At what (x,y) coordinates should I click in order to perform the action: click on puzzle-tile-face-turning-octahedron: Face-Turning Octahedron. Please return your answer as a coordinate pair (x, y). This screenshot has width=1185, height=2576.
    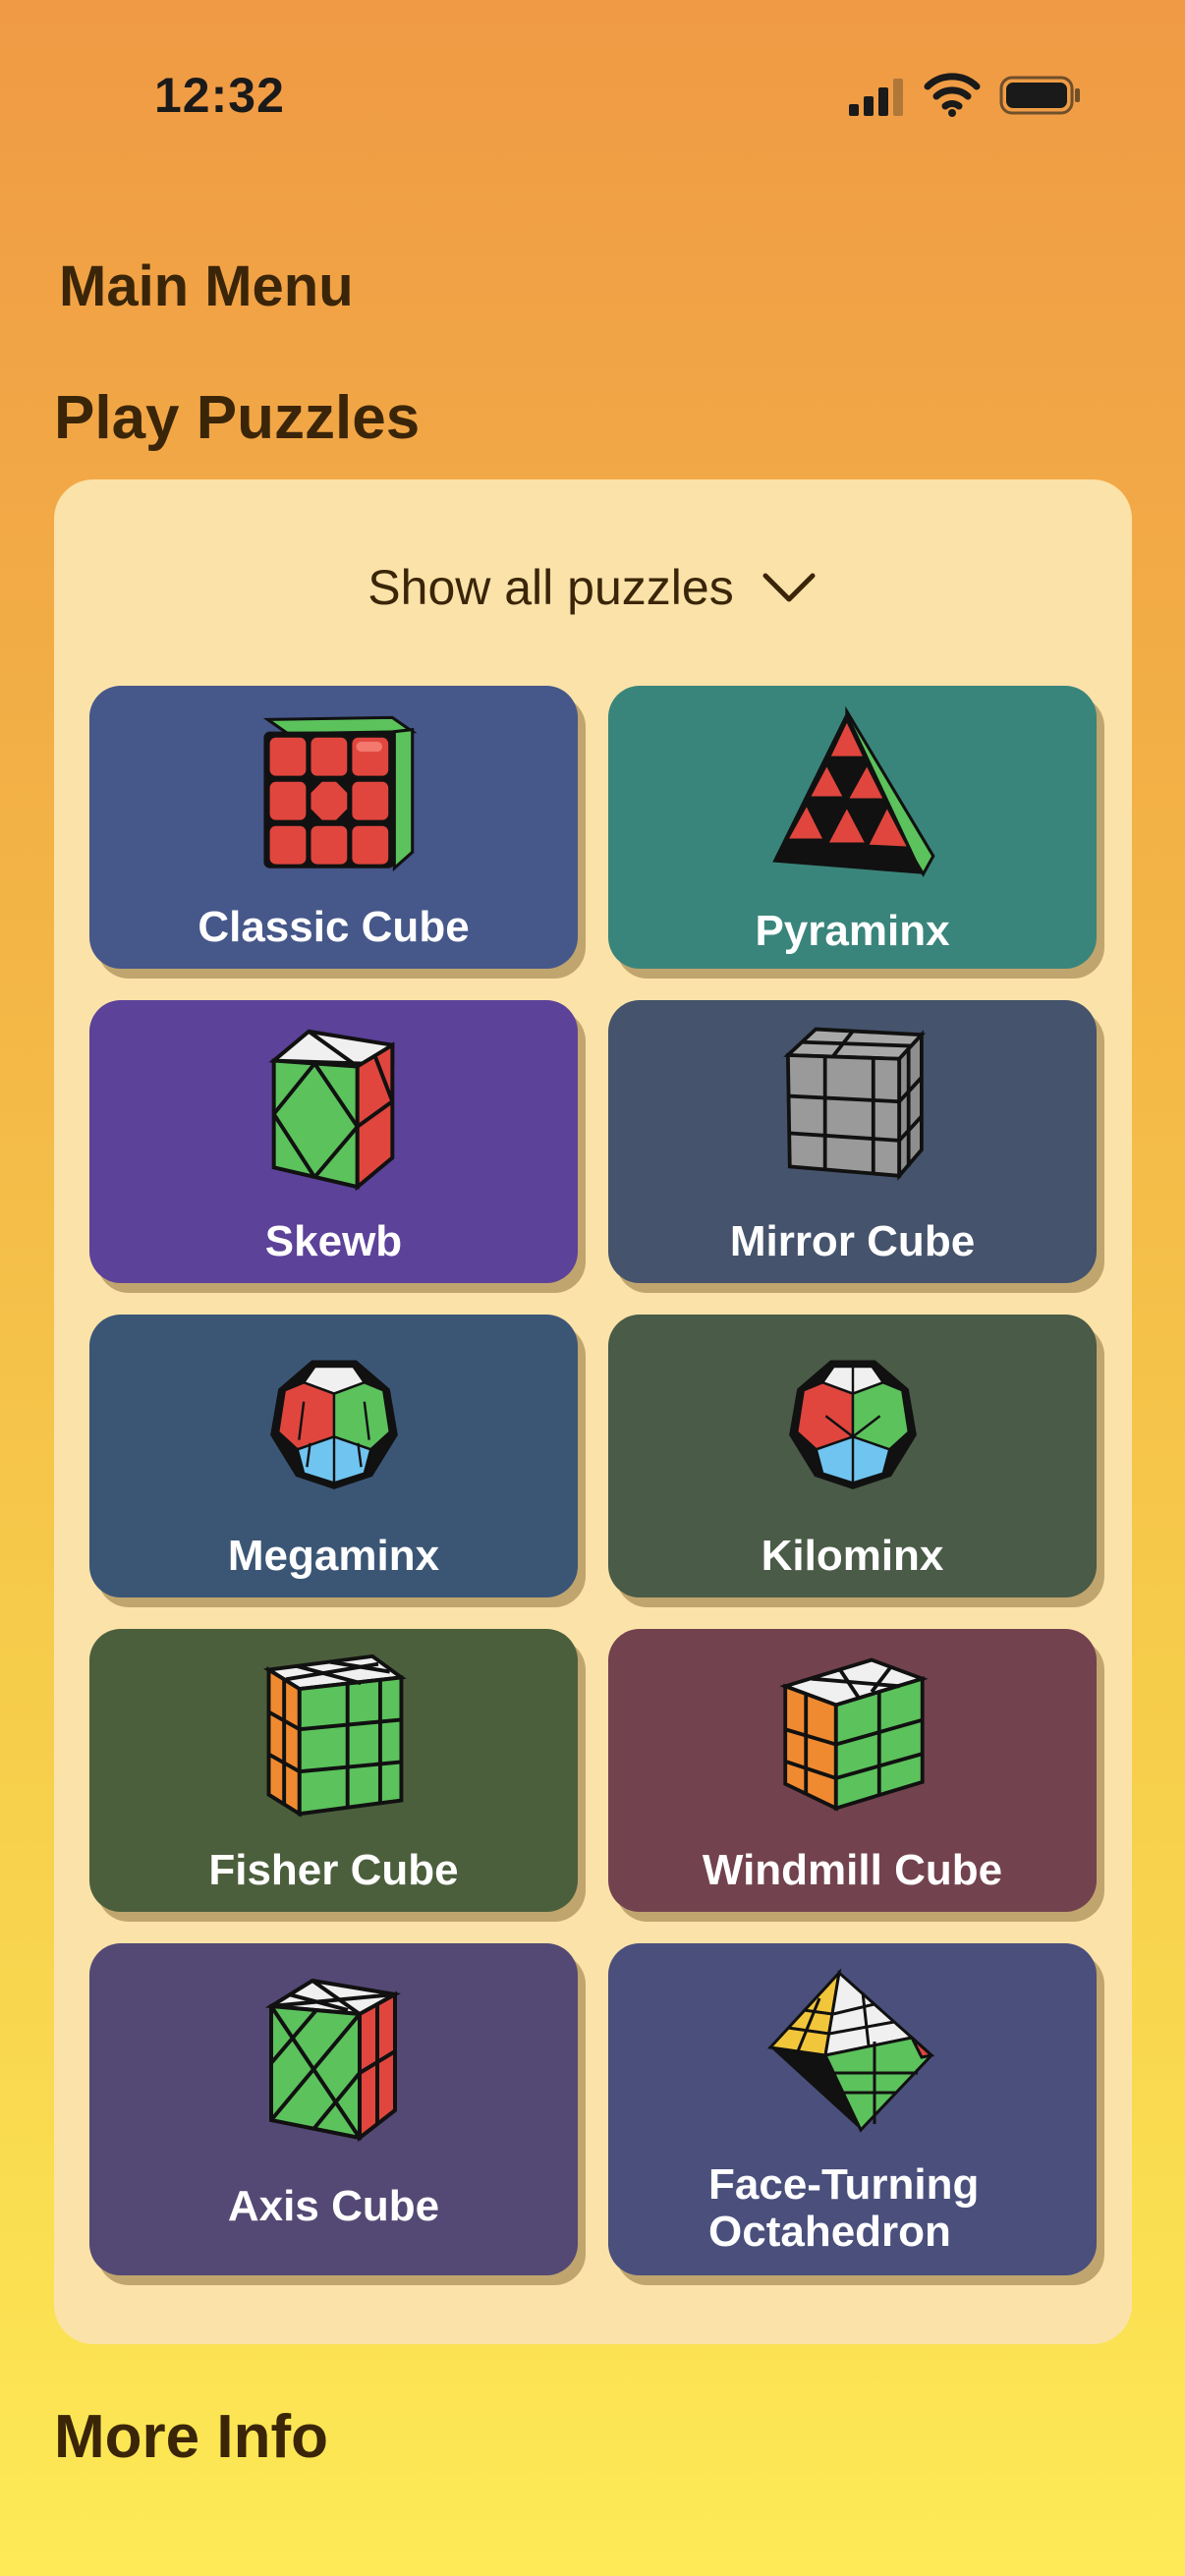
    Looking at the image, I should click on (852, 2109).